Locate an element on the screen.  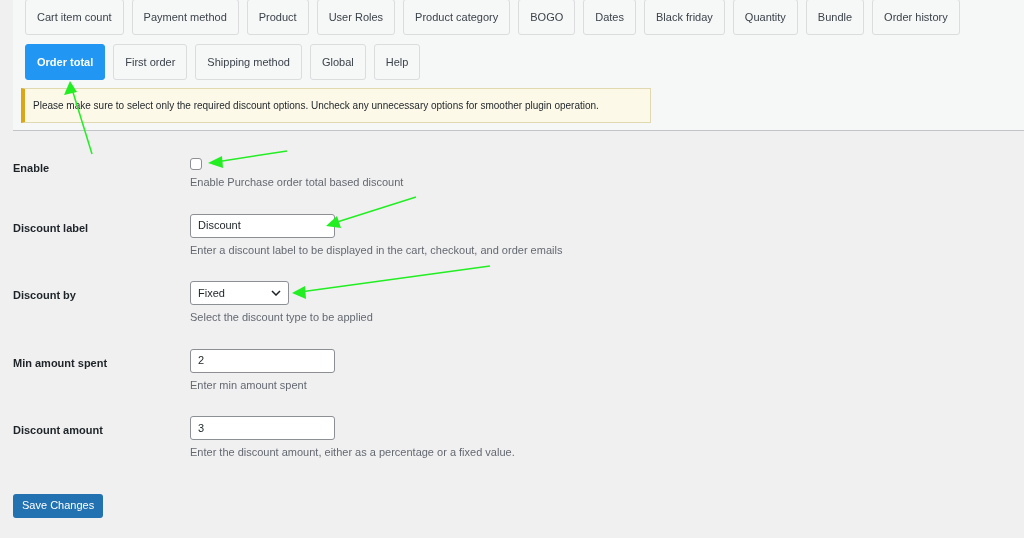
tab: Global is located at coordinates (337, 62).